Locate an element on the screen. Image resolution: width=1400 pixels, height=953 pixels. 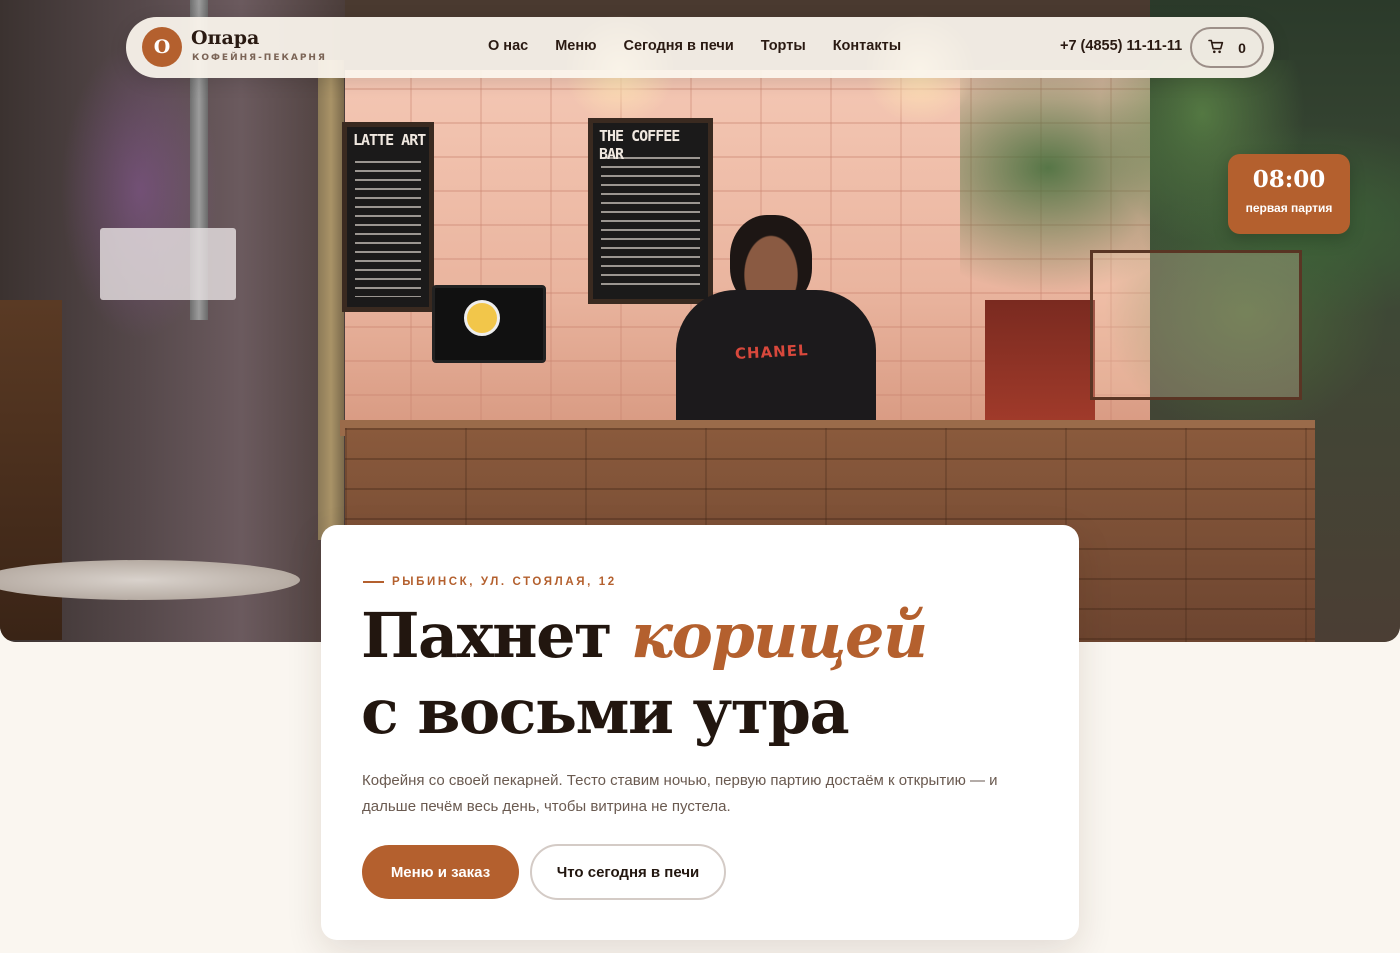
coffee-machine is located at coordinates (1040, 360).